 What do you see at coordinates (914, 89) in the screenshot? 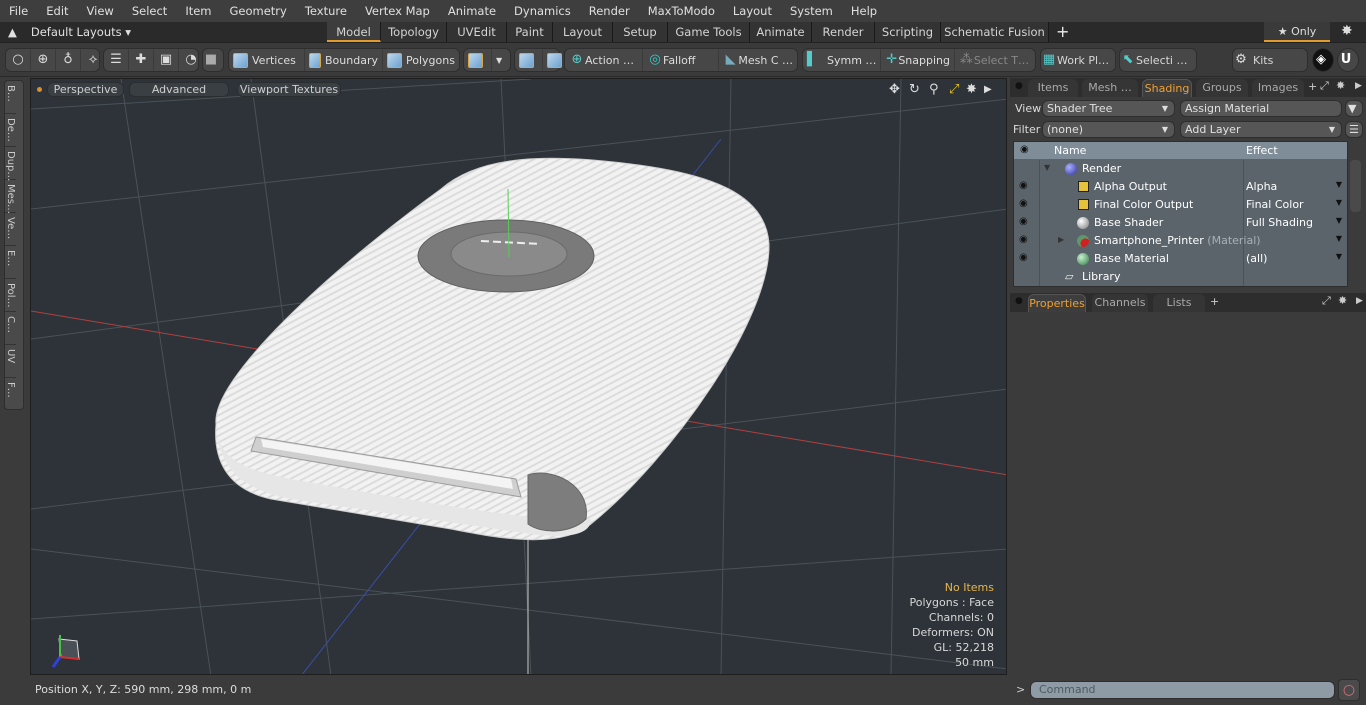
I see `rotate-view-icon: ↻` at bounding box center [914, 89].